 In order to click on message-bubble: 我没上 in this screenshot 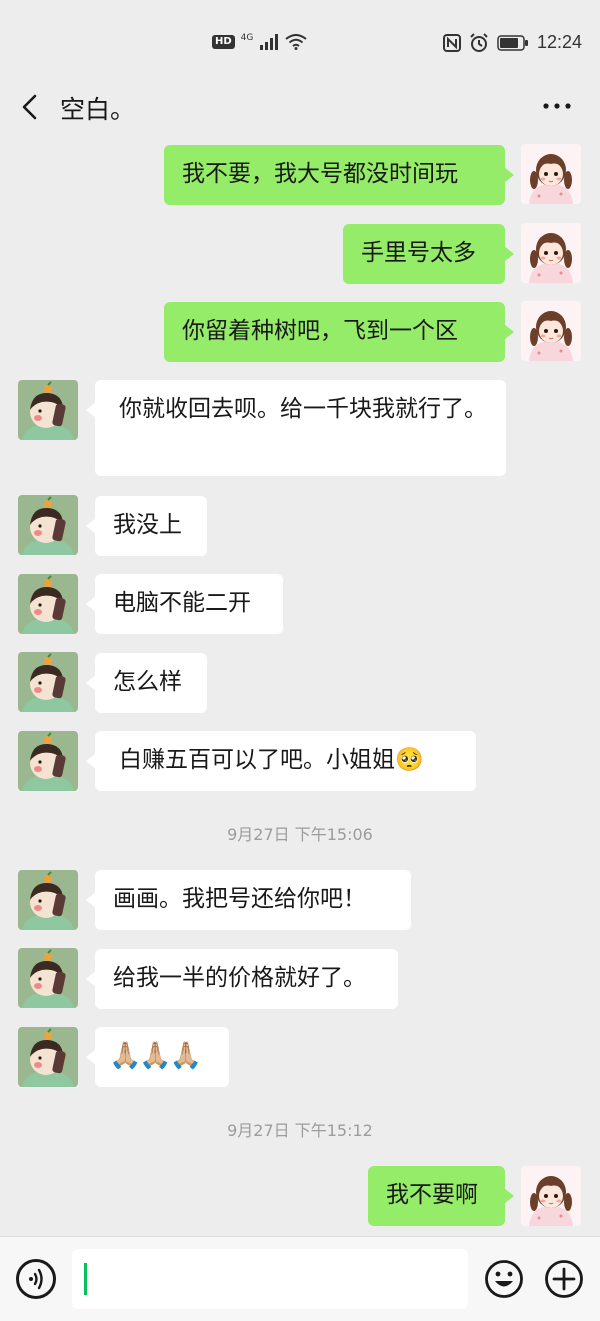, I will do `click(146, 526)`.